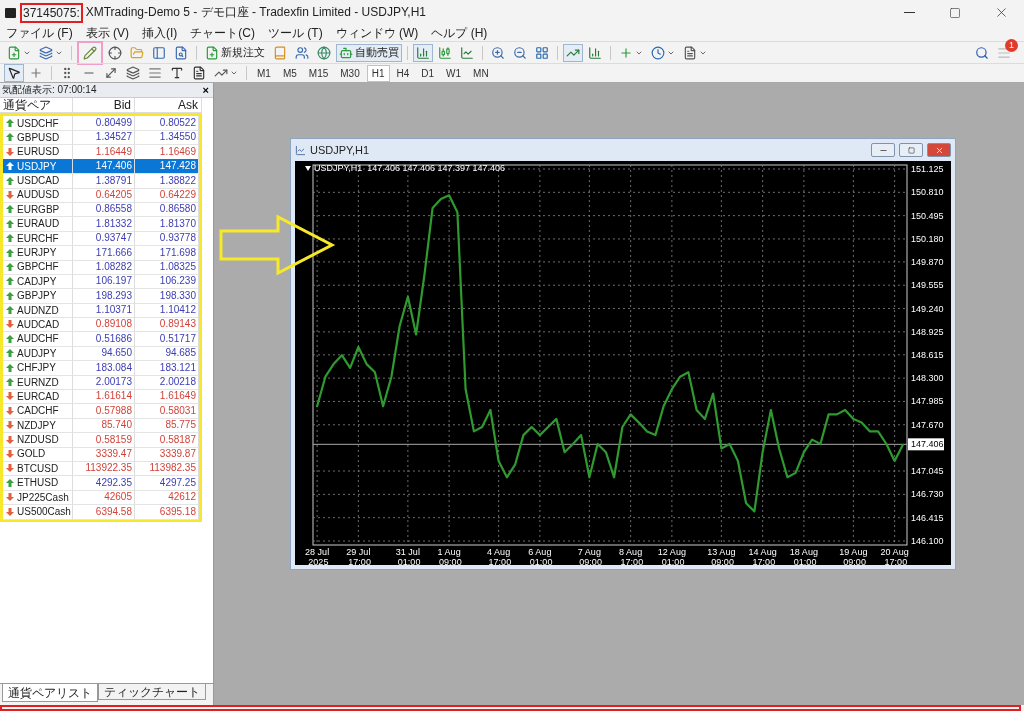 This screenshot has width=1024, height=711. I want to click on timeframe-button: M5, so click(289, 73).